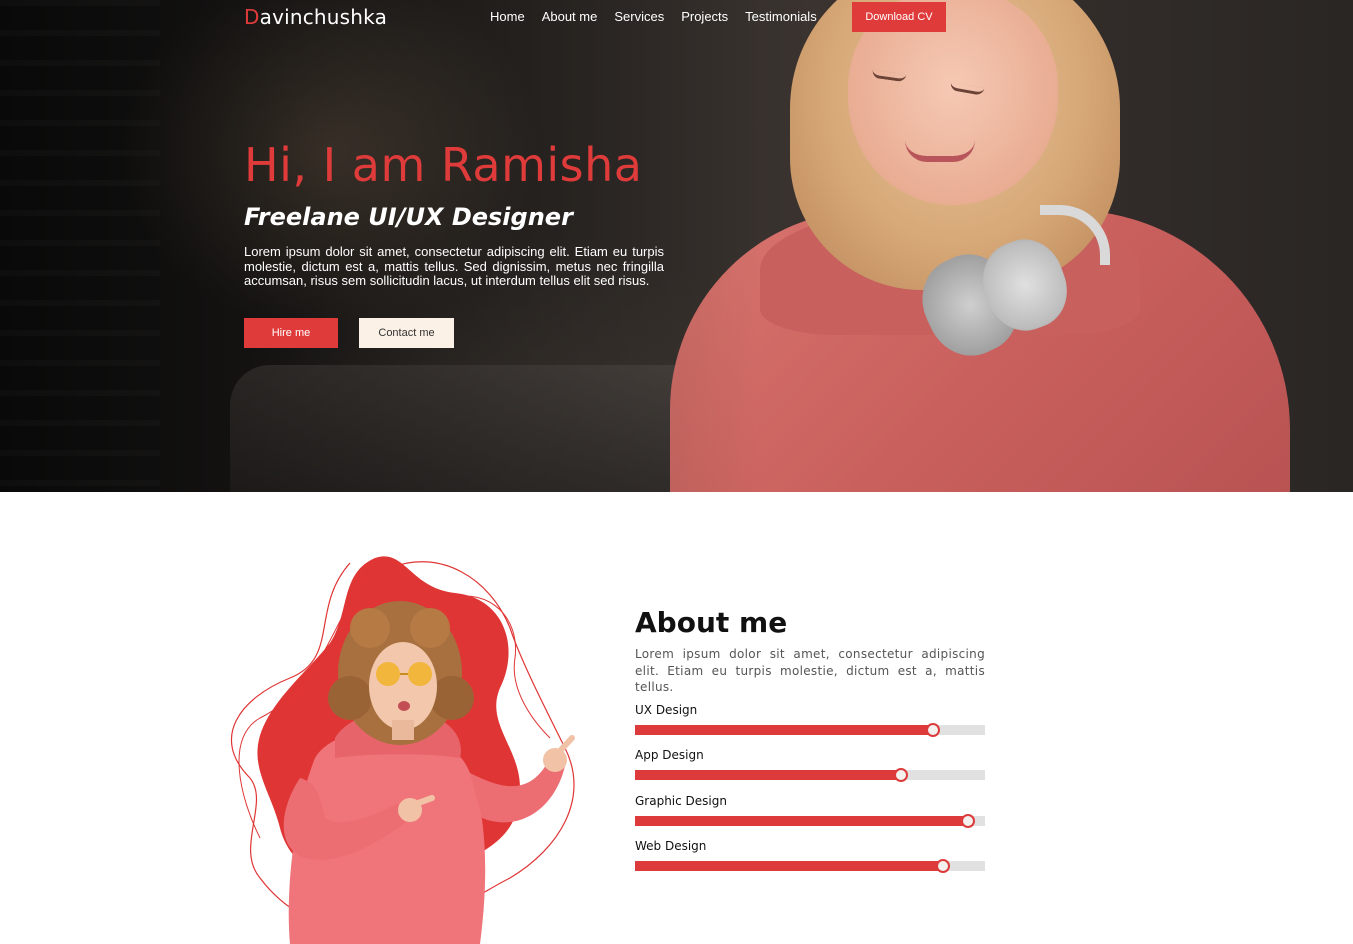 The image size is (1353, 944). Describe the element at coordinates (666, 710) in the screenshot. I see `skill-label: UX Design` at that location.